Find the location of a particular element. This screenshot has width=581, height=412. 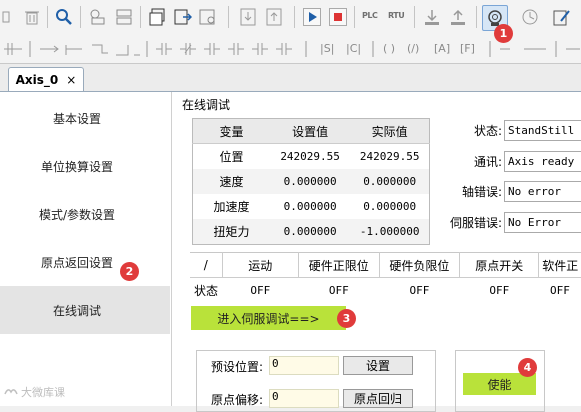

var-name: 速度 is located at coordinates (231, 181).